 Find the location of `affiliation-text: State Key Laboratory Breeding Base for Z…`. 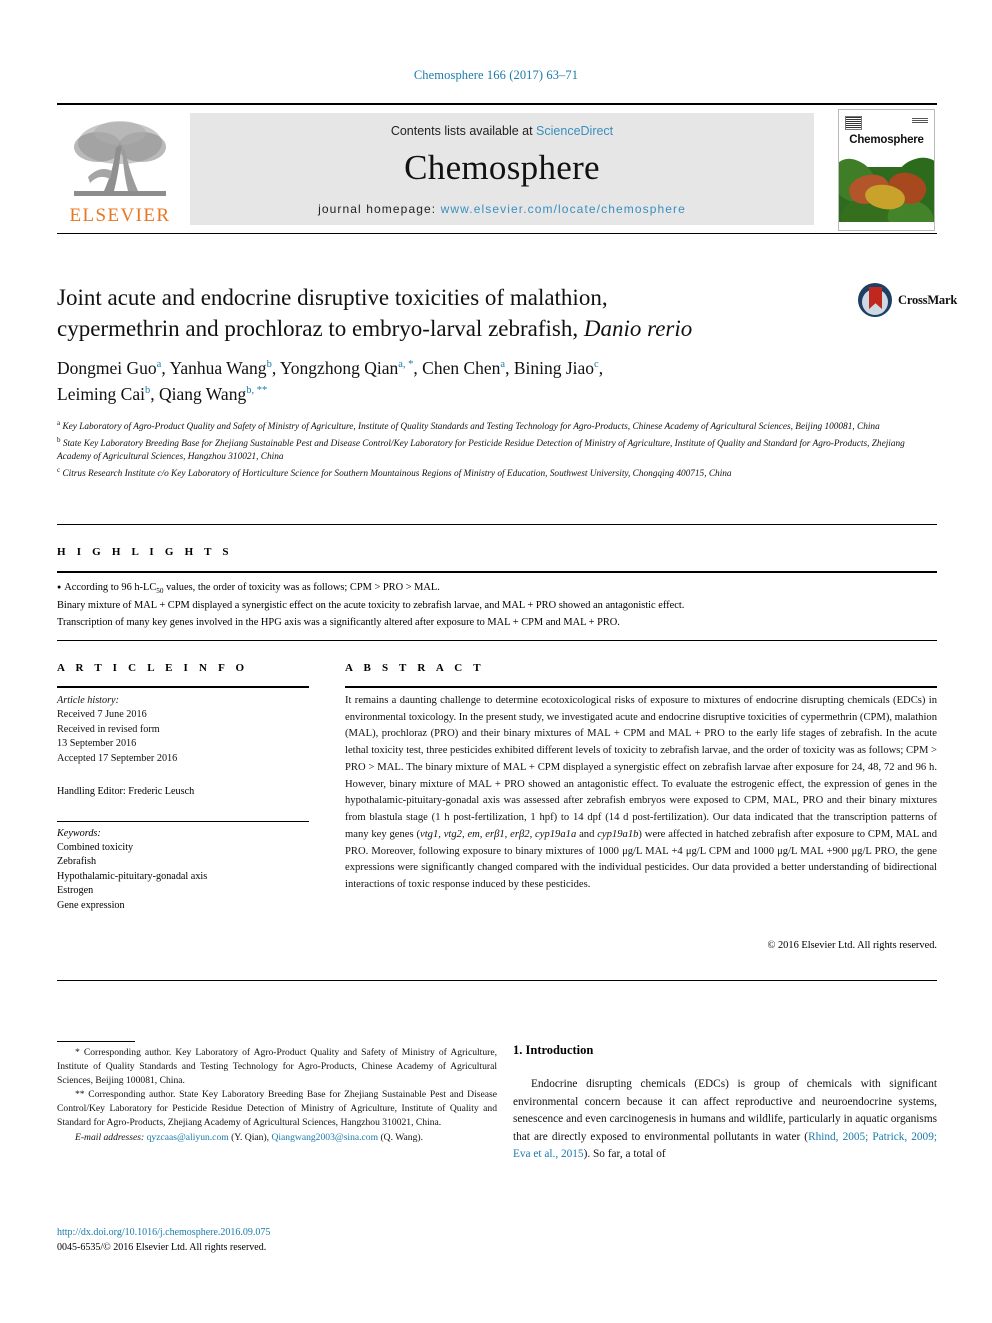

affiliation-text: State Key Laboratory Breeding Base for Z… is located at coordinates (481, 450).